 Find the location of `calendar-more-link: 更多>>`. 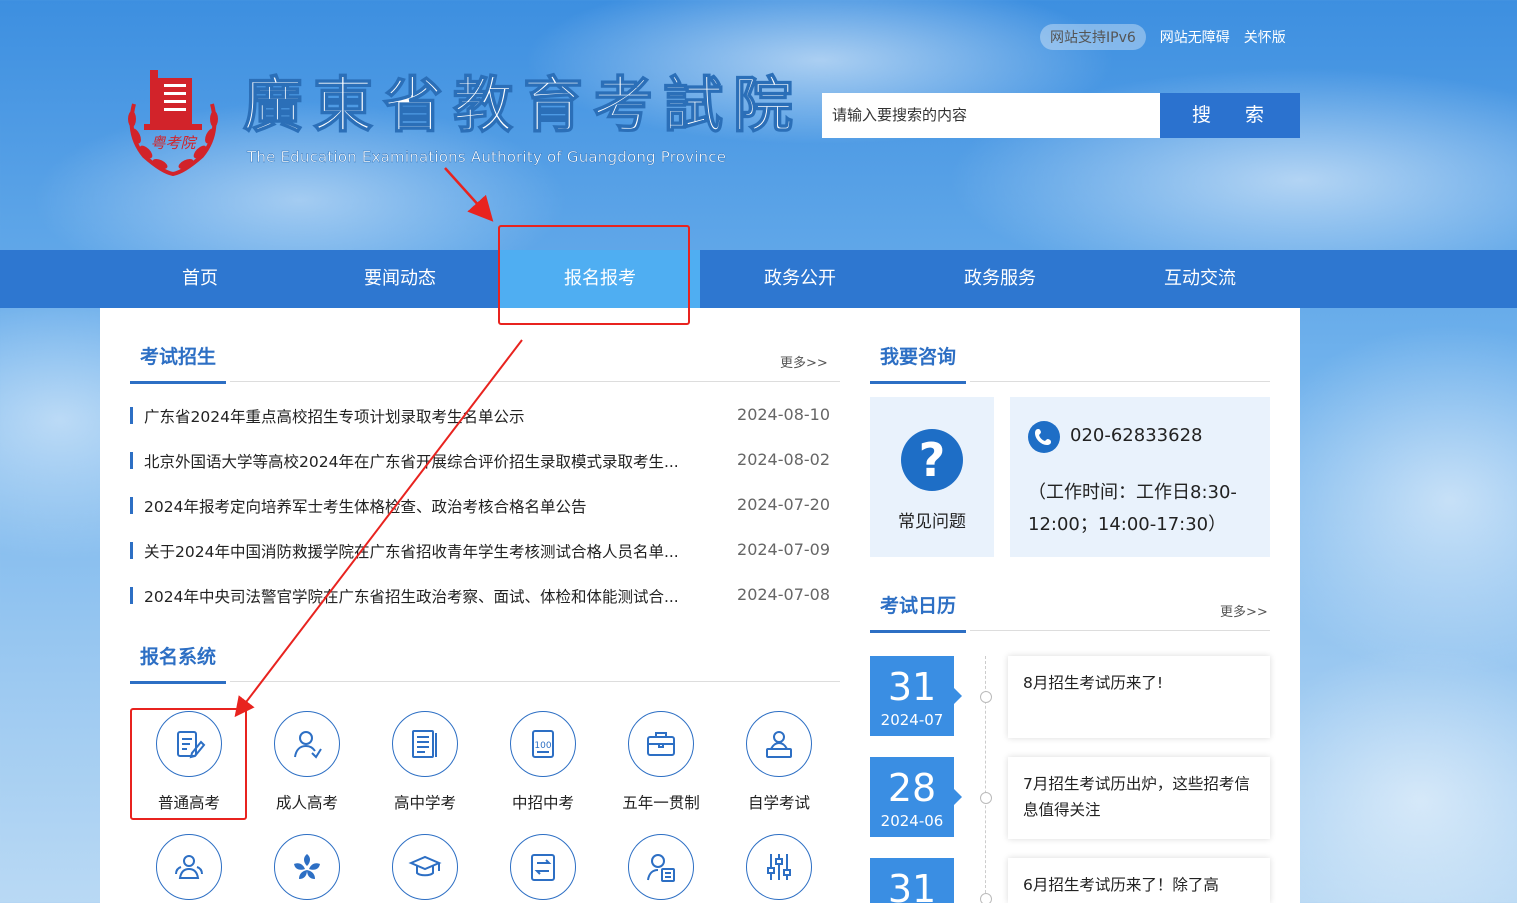

calendar-more-link: 更多>> is located at coordinates (1244, 610).